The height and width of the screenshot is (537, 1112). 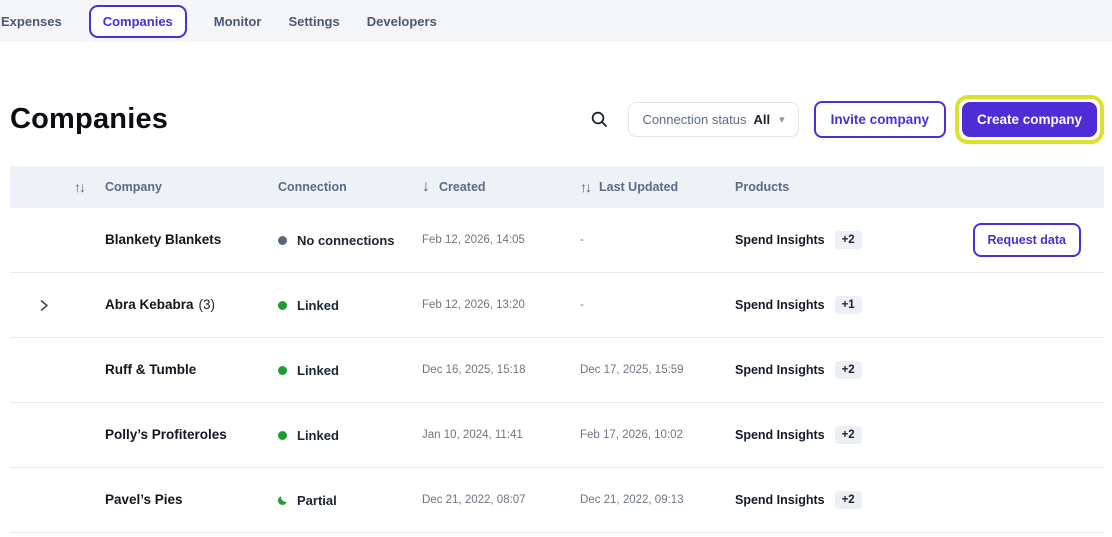 I want to click on connection-cell: No connections, so click(x=350, y=240).